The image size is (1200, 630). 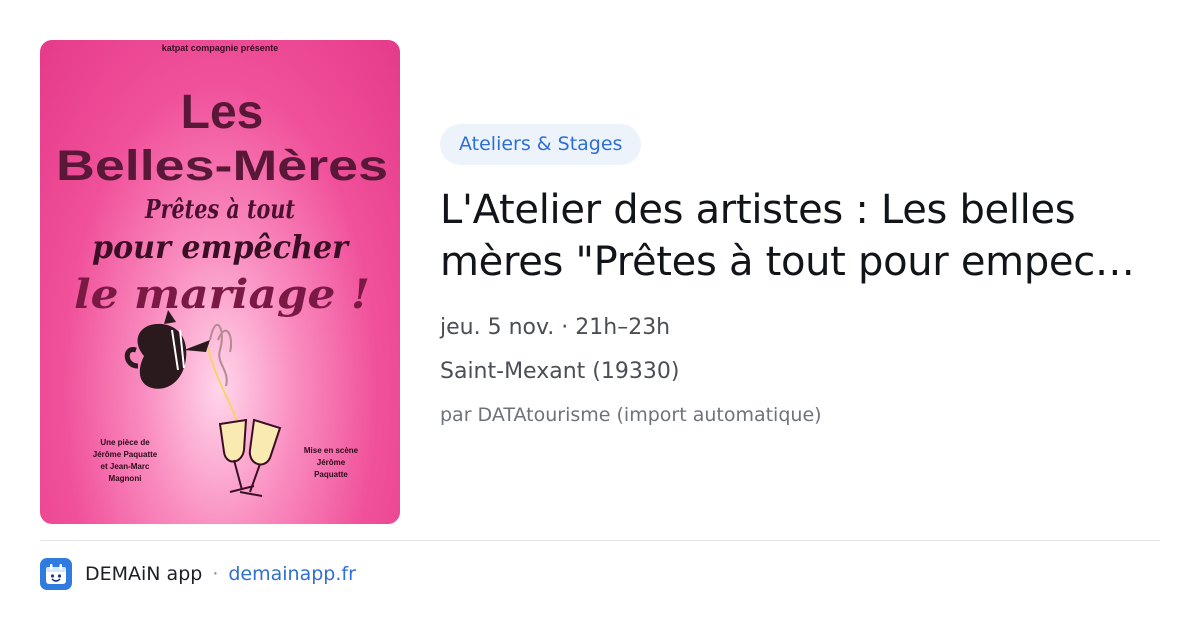 What do you see at coordinates (125, 478) in the screenshot?
I see `svg-text: Magnoni` at bounding box center [125, 478].